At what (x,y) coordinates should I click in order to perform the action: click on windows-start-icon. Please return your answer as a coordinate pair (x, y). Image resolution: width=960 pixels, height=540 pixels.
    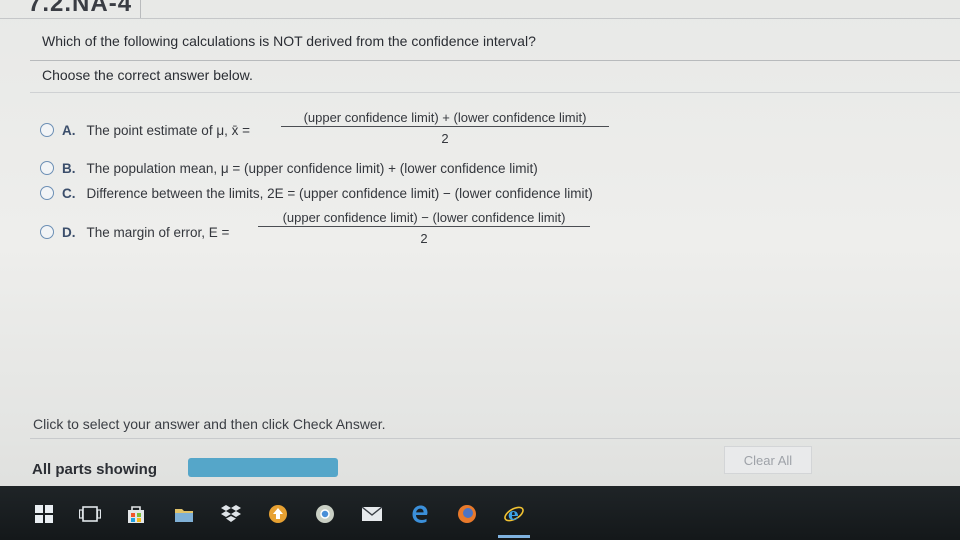
    Looking at the image, I should click on (44, 514).